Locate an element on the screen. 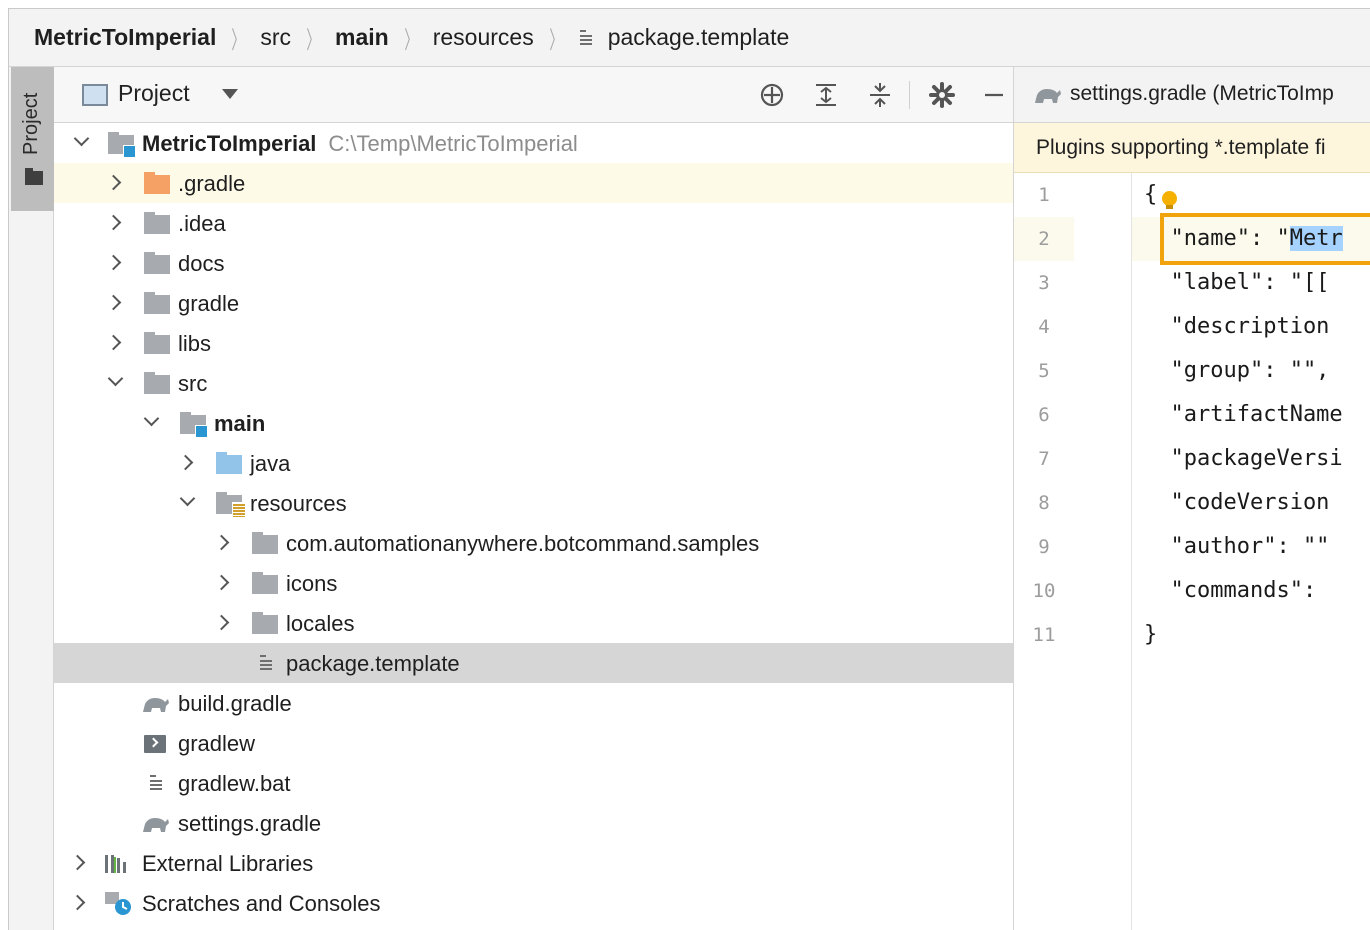 Image resolution: width=1370 pixels, height=930 pixels. tree-item-locales: locales is located at coordinates (533, 623).